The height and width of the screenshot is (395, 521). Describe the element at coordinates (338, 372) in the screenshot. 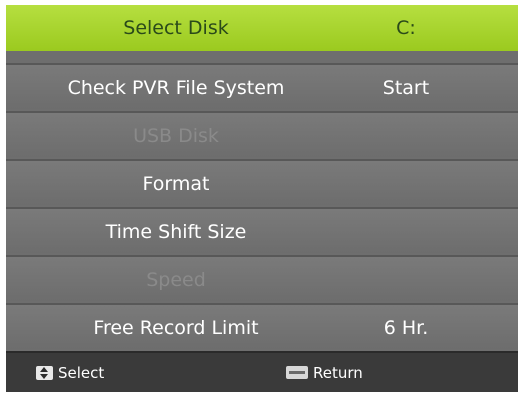

I see `return-hint-label: Return` at that location.